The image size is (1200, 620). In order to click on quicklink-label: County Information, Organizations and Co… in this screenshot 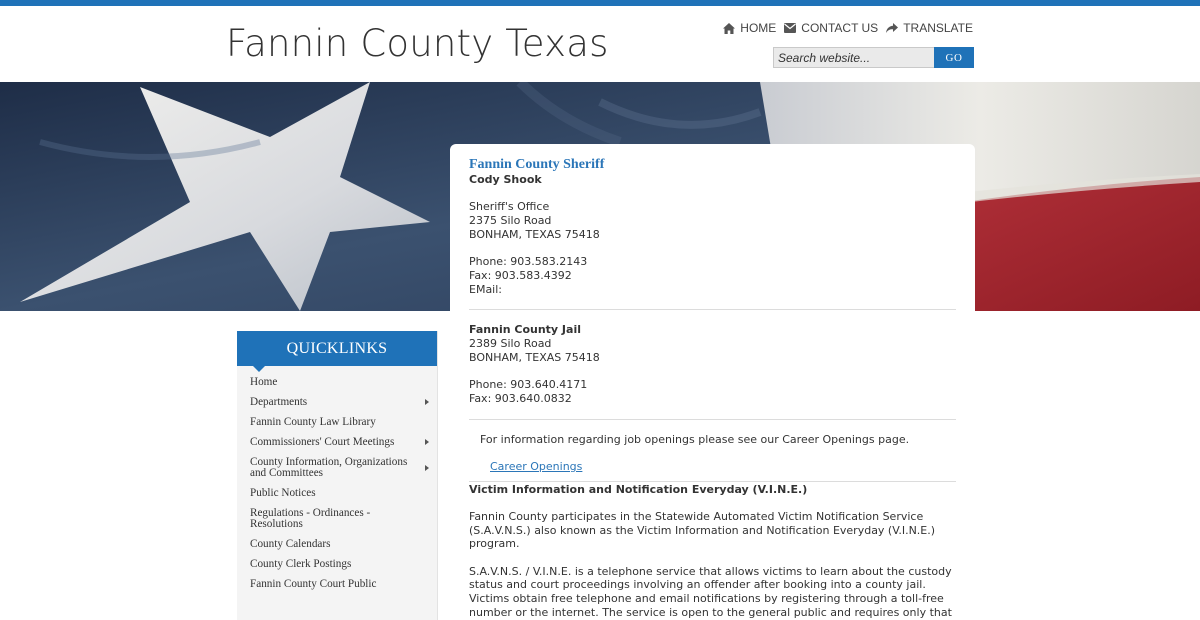, I will do `click(329, 467)`.